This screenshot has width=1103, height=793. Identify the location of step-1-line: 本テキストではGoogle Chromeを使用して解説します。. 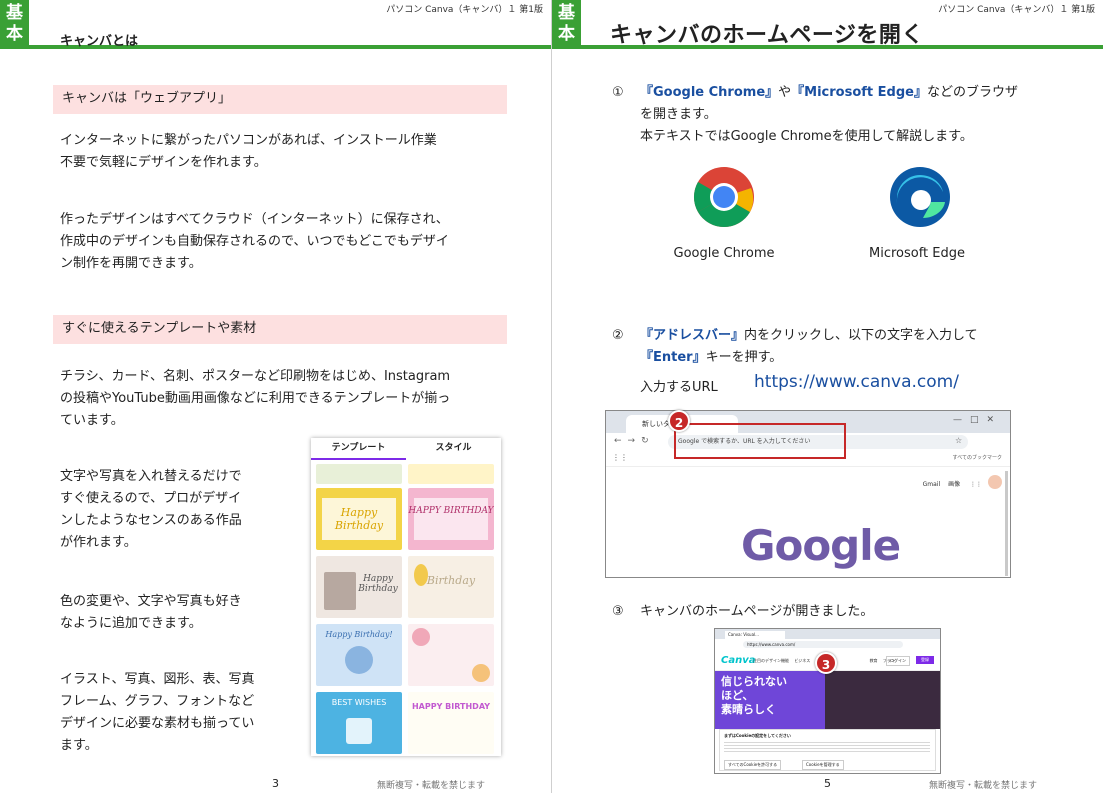
(806, 136).